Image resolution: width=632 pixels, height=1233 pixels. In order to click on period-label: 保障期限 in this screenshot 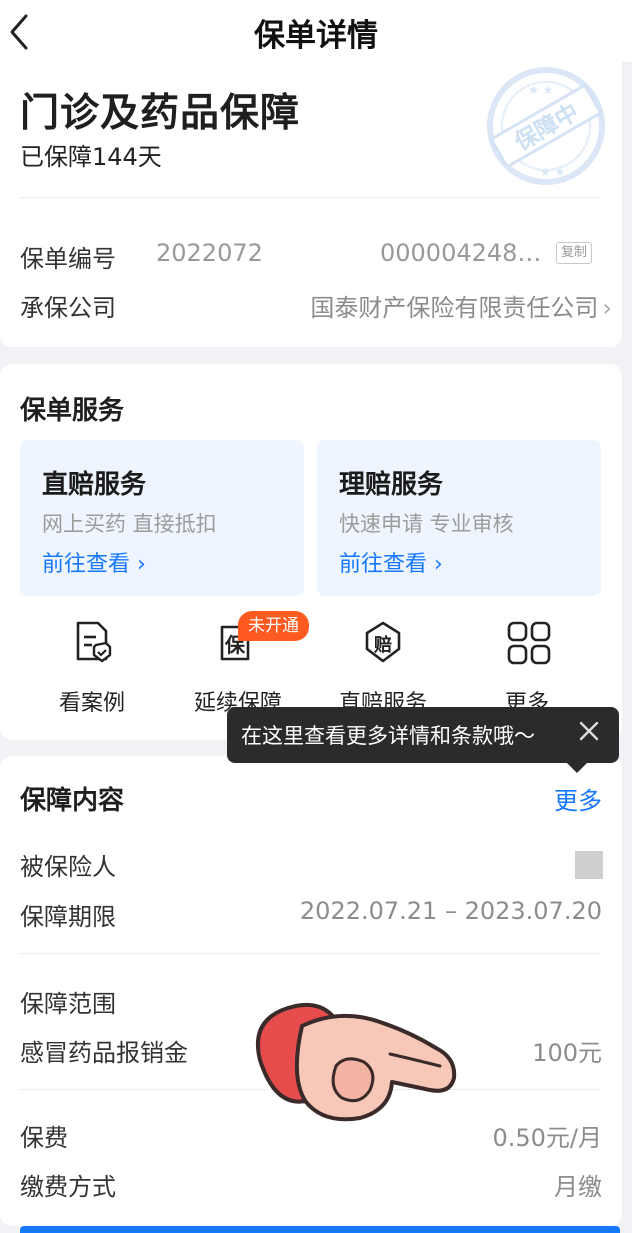, I will do `click(68, 917)`.